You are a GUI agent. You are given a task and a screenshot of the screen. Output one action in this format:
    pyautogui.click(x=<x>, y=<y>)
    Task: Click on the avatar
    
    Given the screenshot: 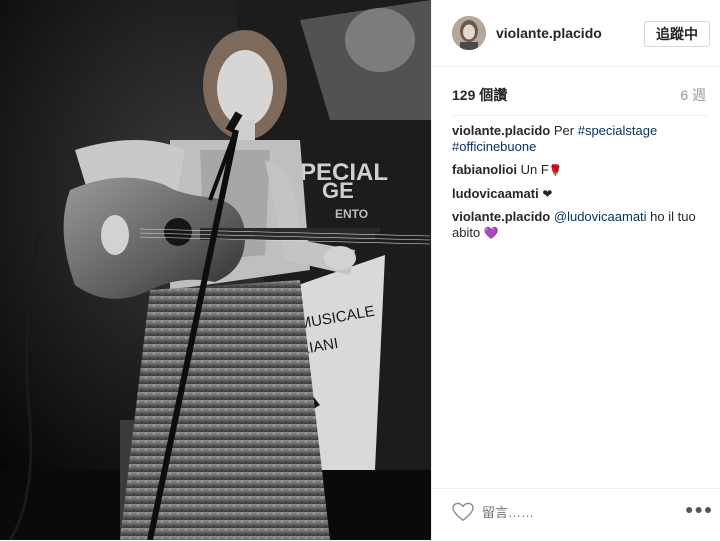 What is the action you would take?
    pyautogui.click(x=469, y=33)
    